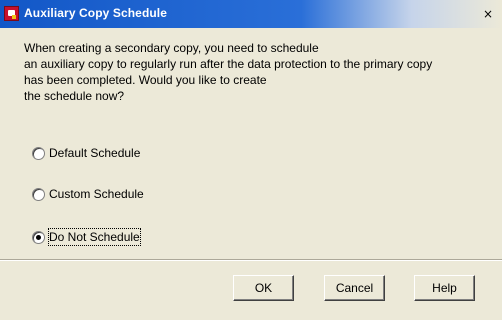 This screenshot has width=502, height=320. I want to click on radio-label: Do Not Schedule, so click(94, 237).